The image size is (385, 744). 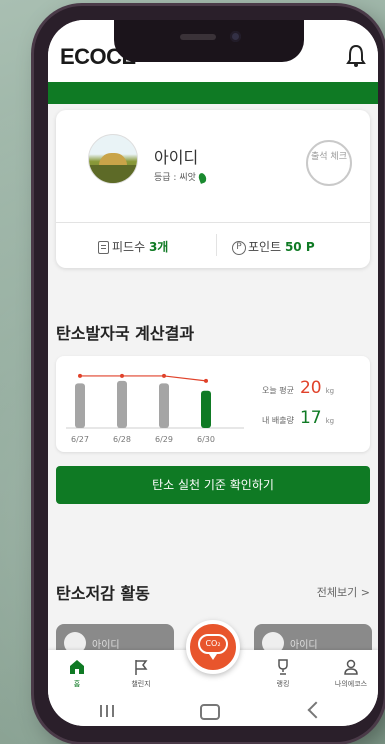 What do you see at coordinates (299, 247) in the screenshot?
I see `point-value: 50 P` at bounding box center [299, 247].